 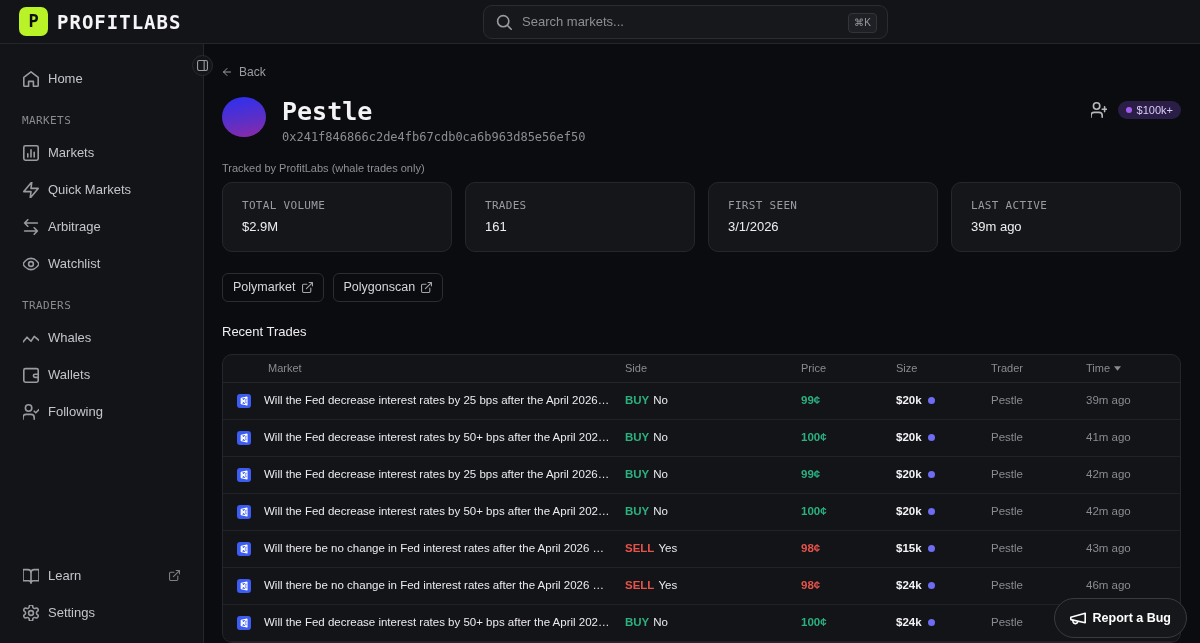 I want to click on column-header: Time, so click(x=1104, y=368).